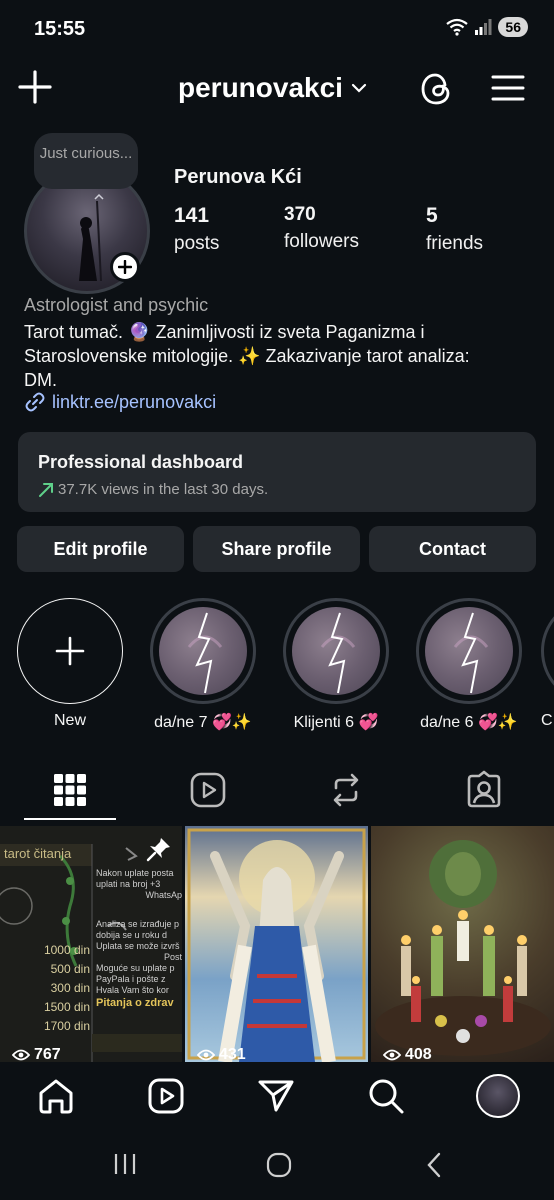  What do you see at coordinates (192, 215) in the screenshot?
I see `stat-value: 141` at bounding box center [192, 215].